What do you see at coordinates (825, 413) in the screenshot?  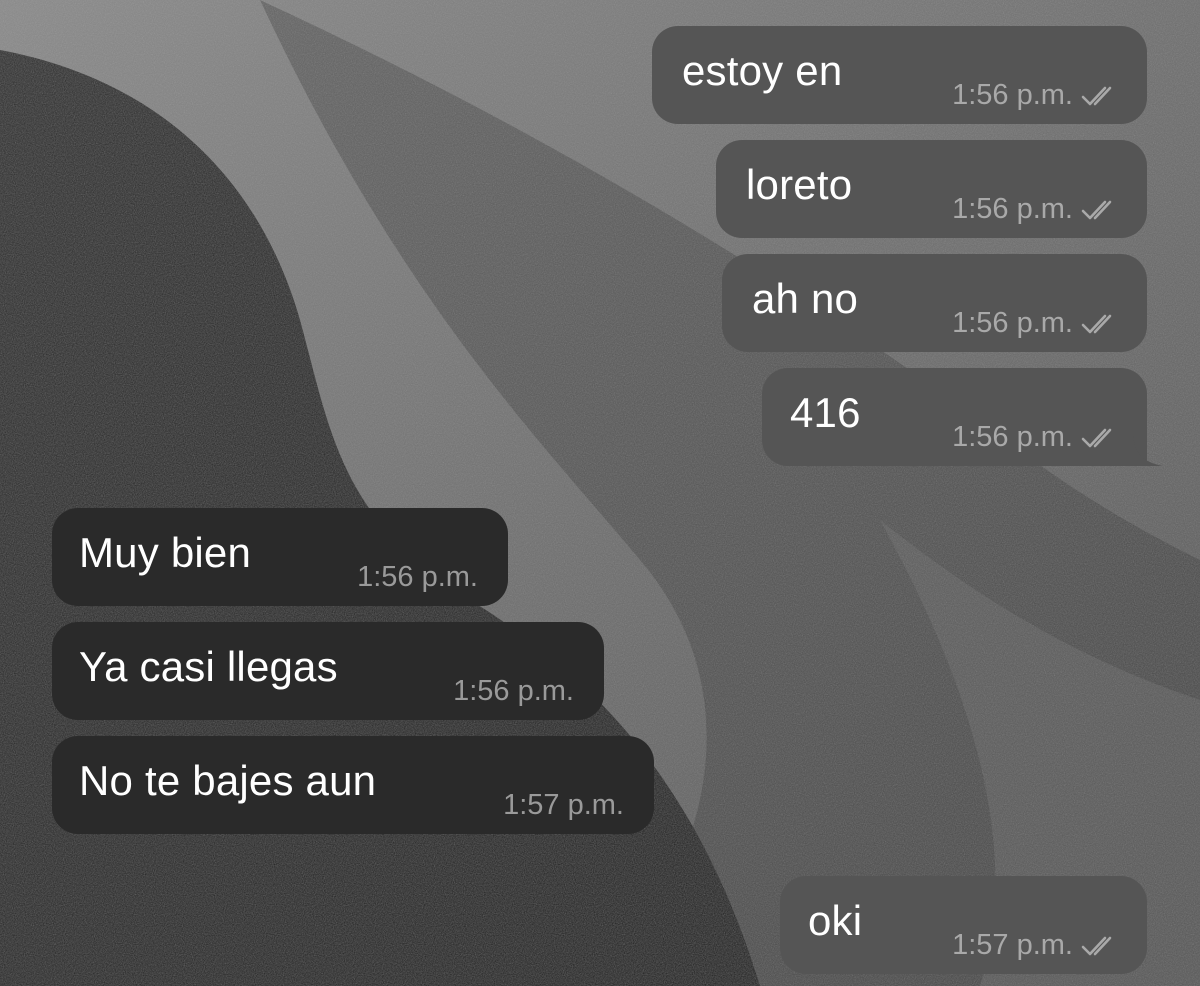 I see `message-text: 416` at bounding box center [825, 413].